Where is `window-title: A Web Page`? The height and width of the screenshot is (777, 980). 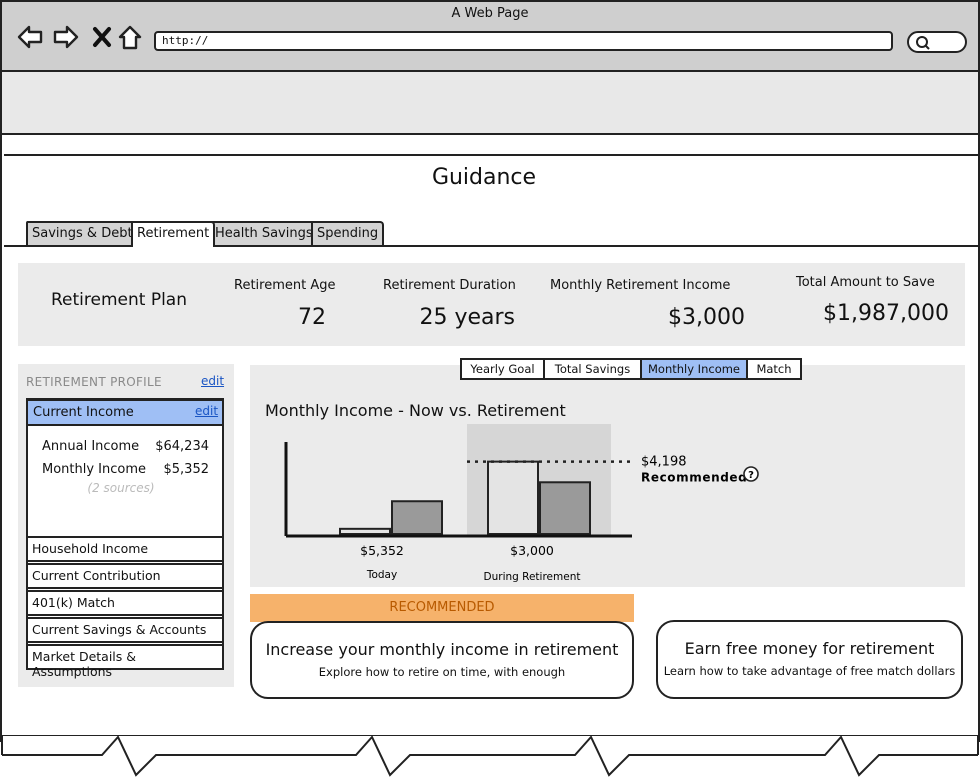
window-title: A Web Page is located at coordinates (490, 13).